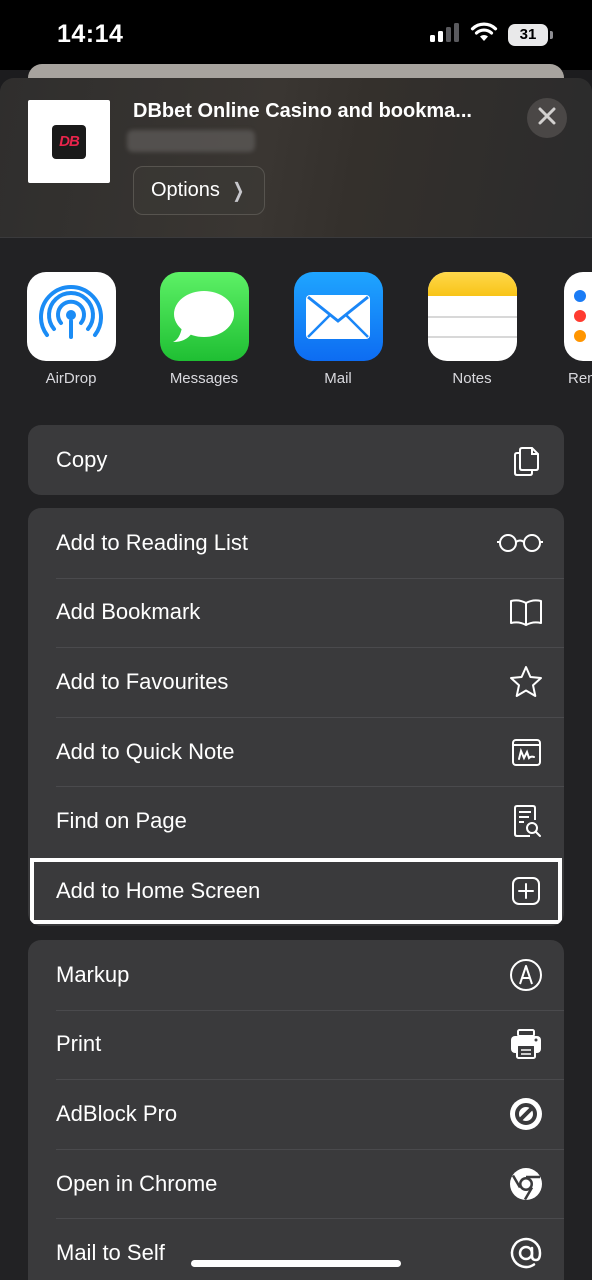  I want to click on share-app-mail: Mail, so click(338, 329).